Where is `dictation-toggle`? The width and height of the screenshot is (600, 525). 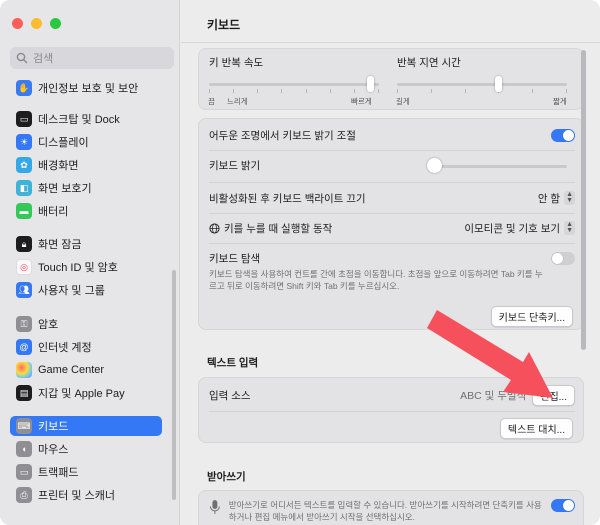 dictation-toggle is located at coordinates (563, 505).